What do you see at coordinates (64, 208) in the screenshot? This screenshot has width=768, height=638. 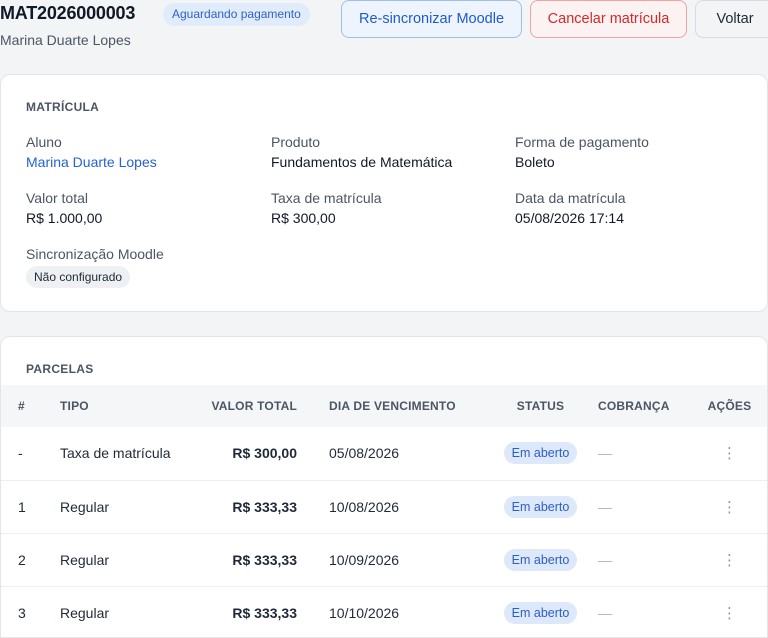 I see `field-total: Valor total R$ 1.000,00` at bounding box center [64, 208].